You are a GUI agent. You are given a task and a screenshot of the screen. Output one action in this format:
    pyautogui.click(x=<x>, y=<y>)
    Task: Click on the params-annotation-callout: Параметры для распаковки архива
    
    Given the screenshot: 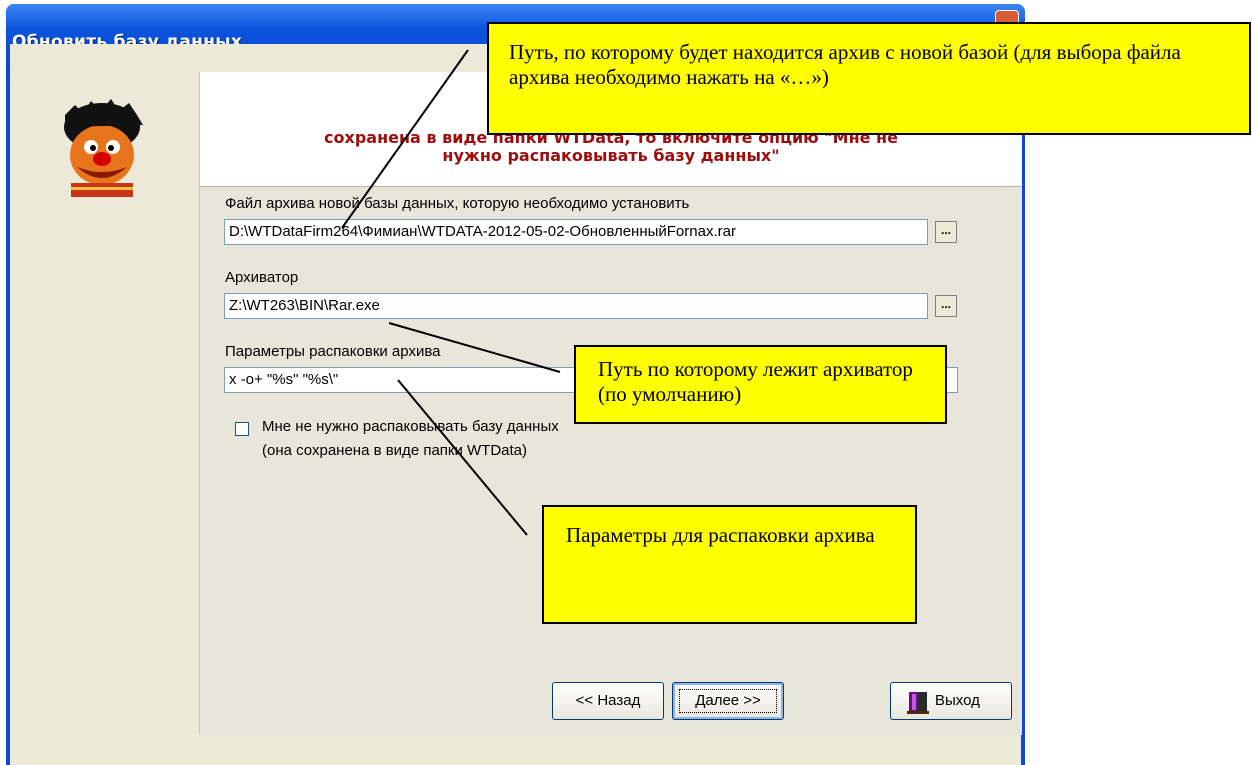 What is the action you would take?
    pyautogui.click(x=729, y=564)
    